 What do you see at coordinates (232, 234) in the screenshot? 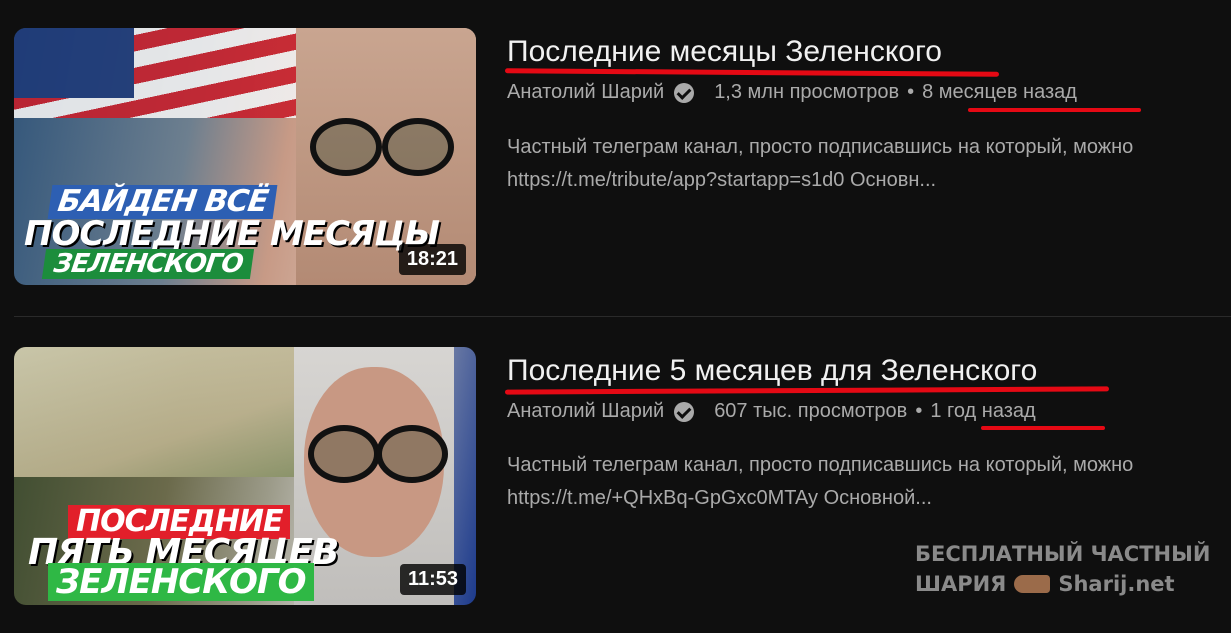
I see `thumbnail-caption: ПОСЛЕДНИЕ МЕСЯЦЫ` at bounding box center [232, 234].